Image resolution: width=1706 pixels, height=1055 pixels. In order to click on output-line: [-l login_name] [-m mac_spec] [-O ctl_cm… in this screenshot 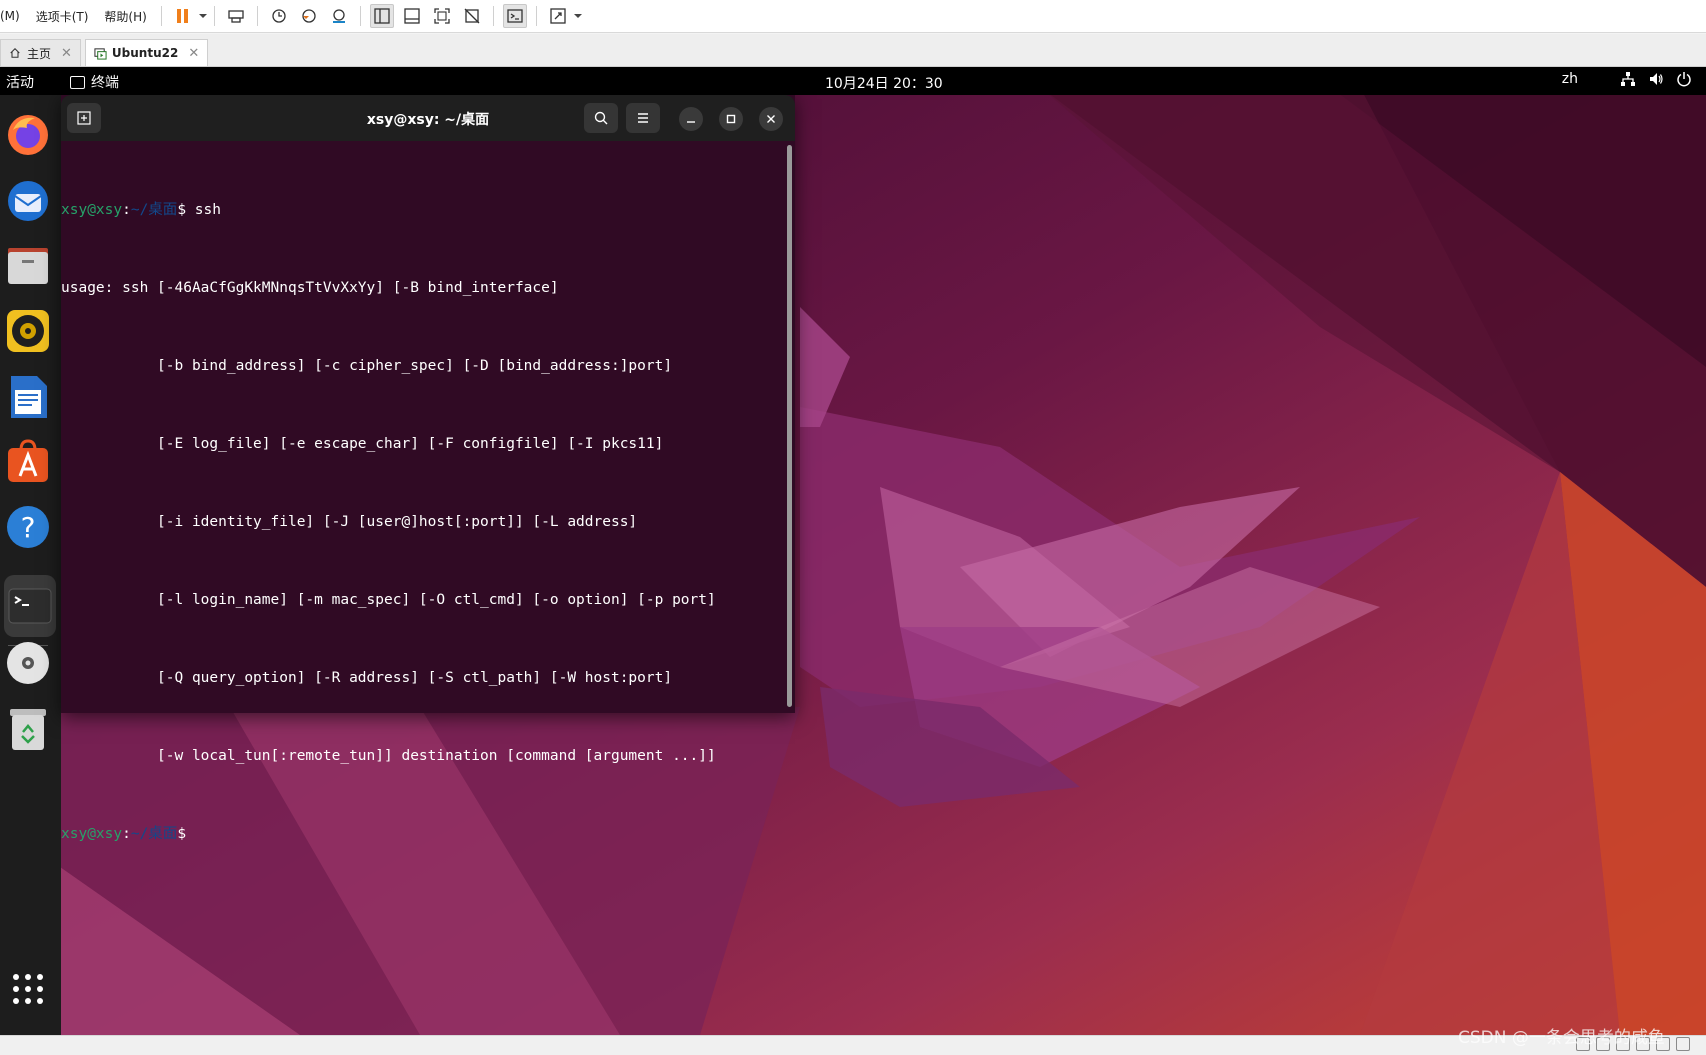, I will do `click(388, 600)`.